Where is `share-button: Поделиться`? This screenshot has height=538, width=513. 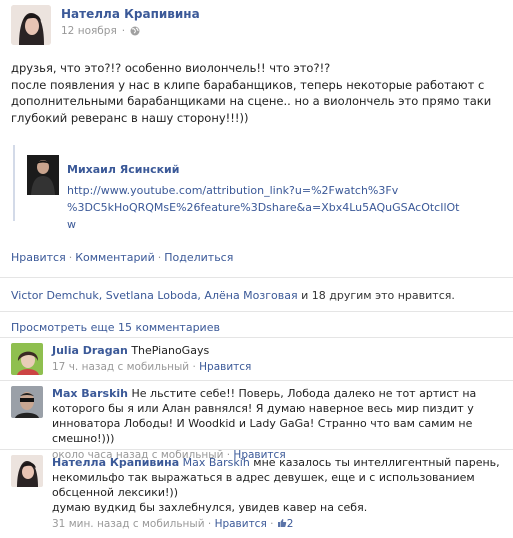
share-button: Поделиться is located at coordinates (198, 257).